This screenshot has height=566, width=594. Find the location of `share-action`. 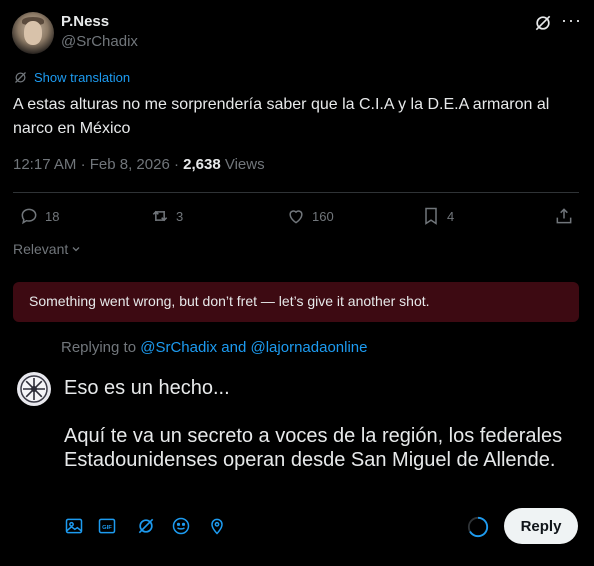

share-action is located at coordinates (564, 216).